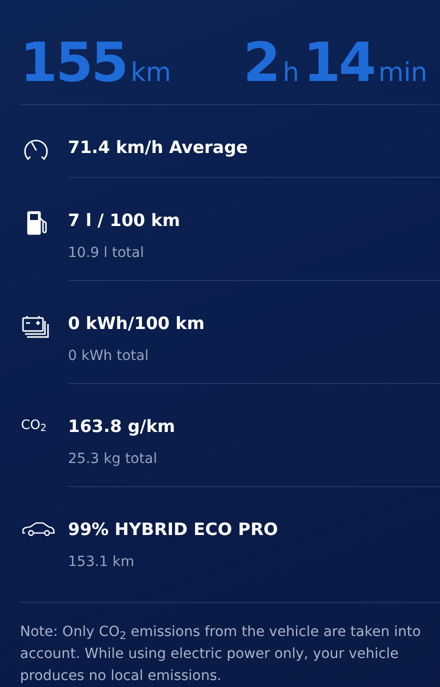 Image resolution: width=440 pixels, height=687 pixels. What do you see at coordinates (338, 63) in the screenshot?
I see `duration-value: 14` at bounding box center [338, 63].